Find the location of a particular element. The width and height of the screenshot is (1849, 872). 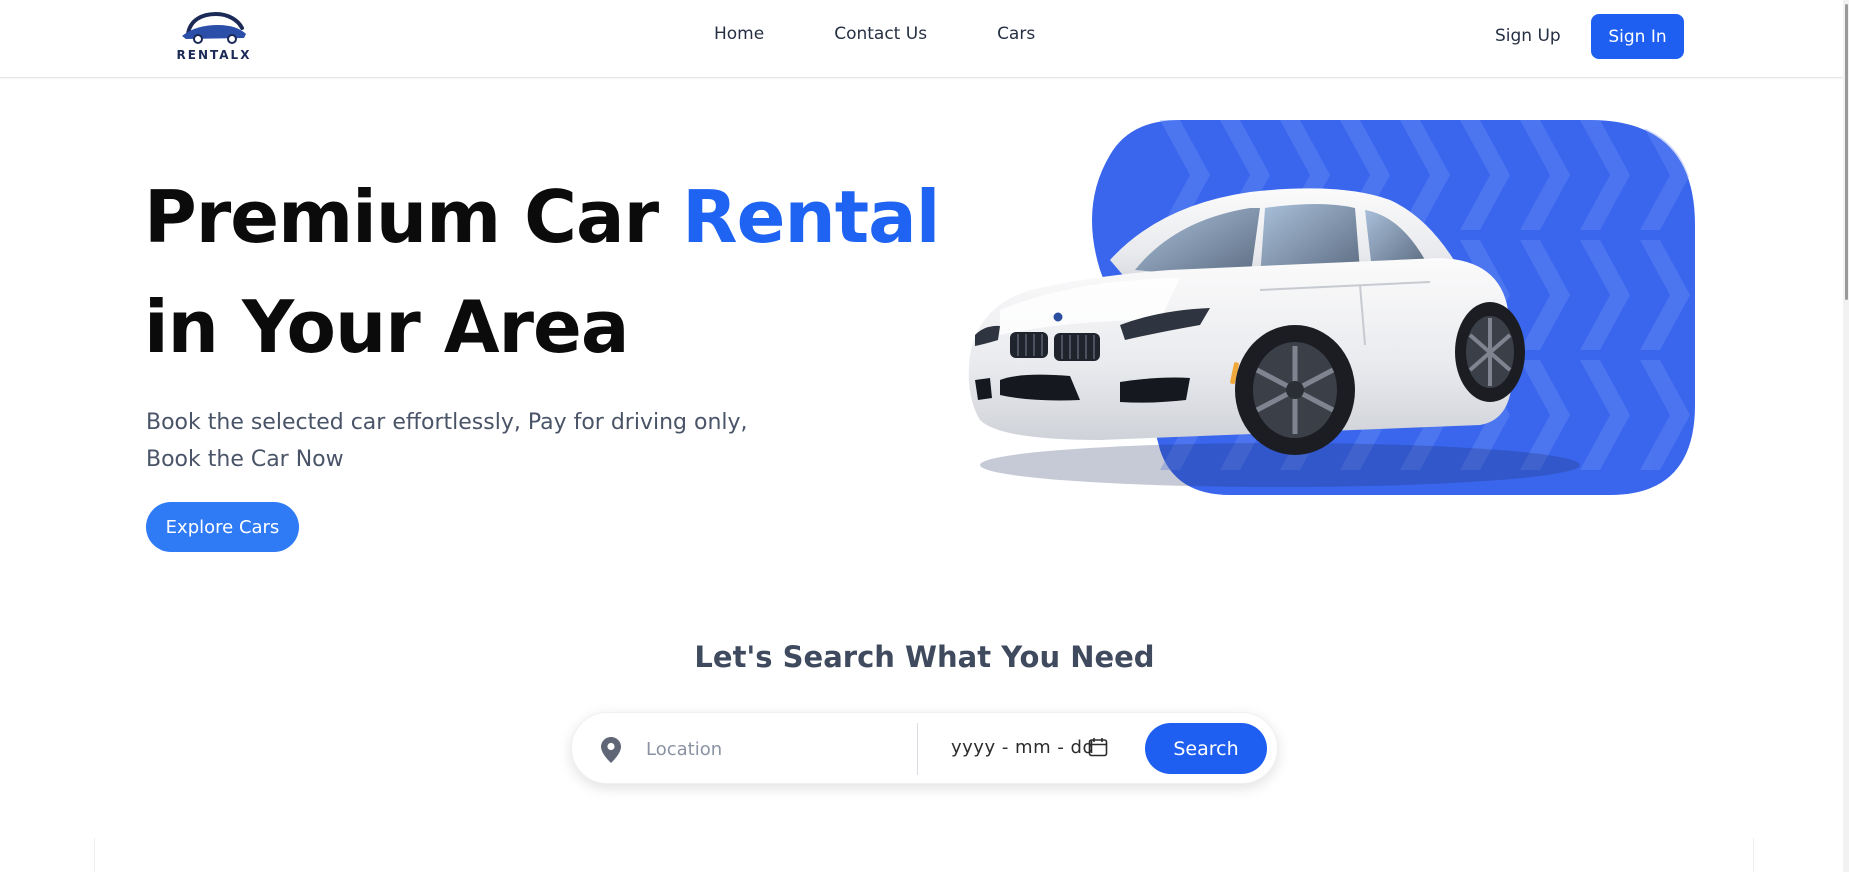

hero-subtitle-line2: Book the Car Now is located at coordinates (245, 459).